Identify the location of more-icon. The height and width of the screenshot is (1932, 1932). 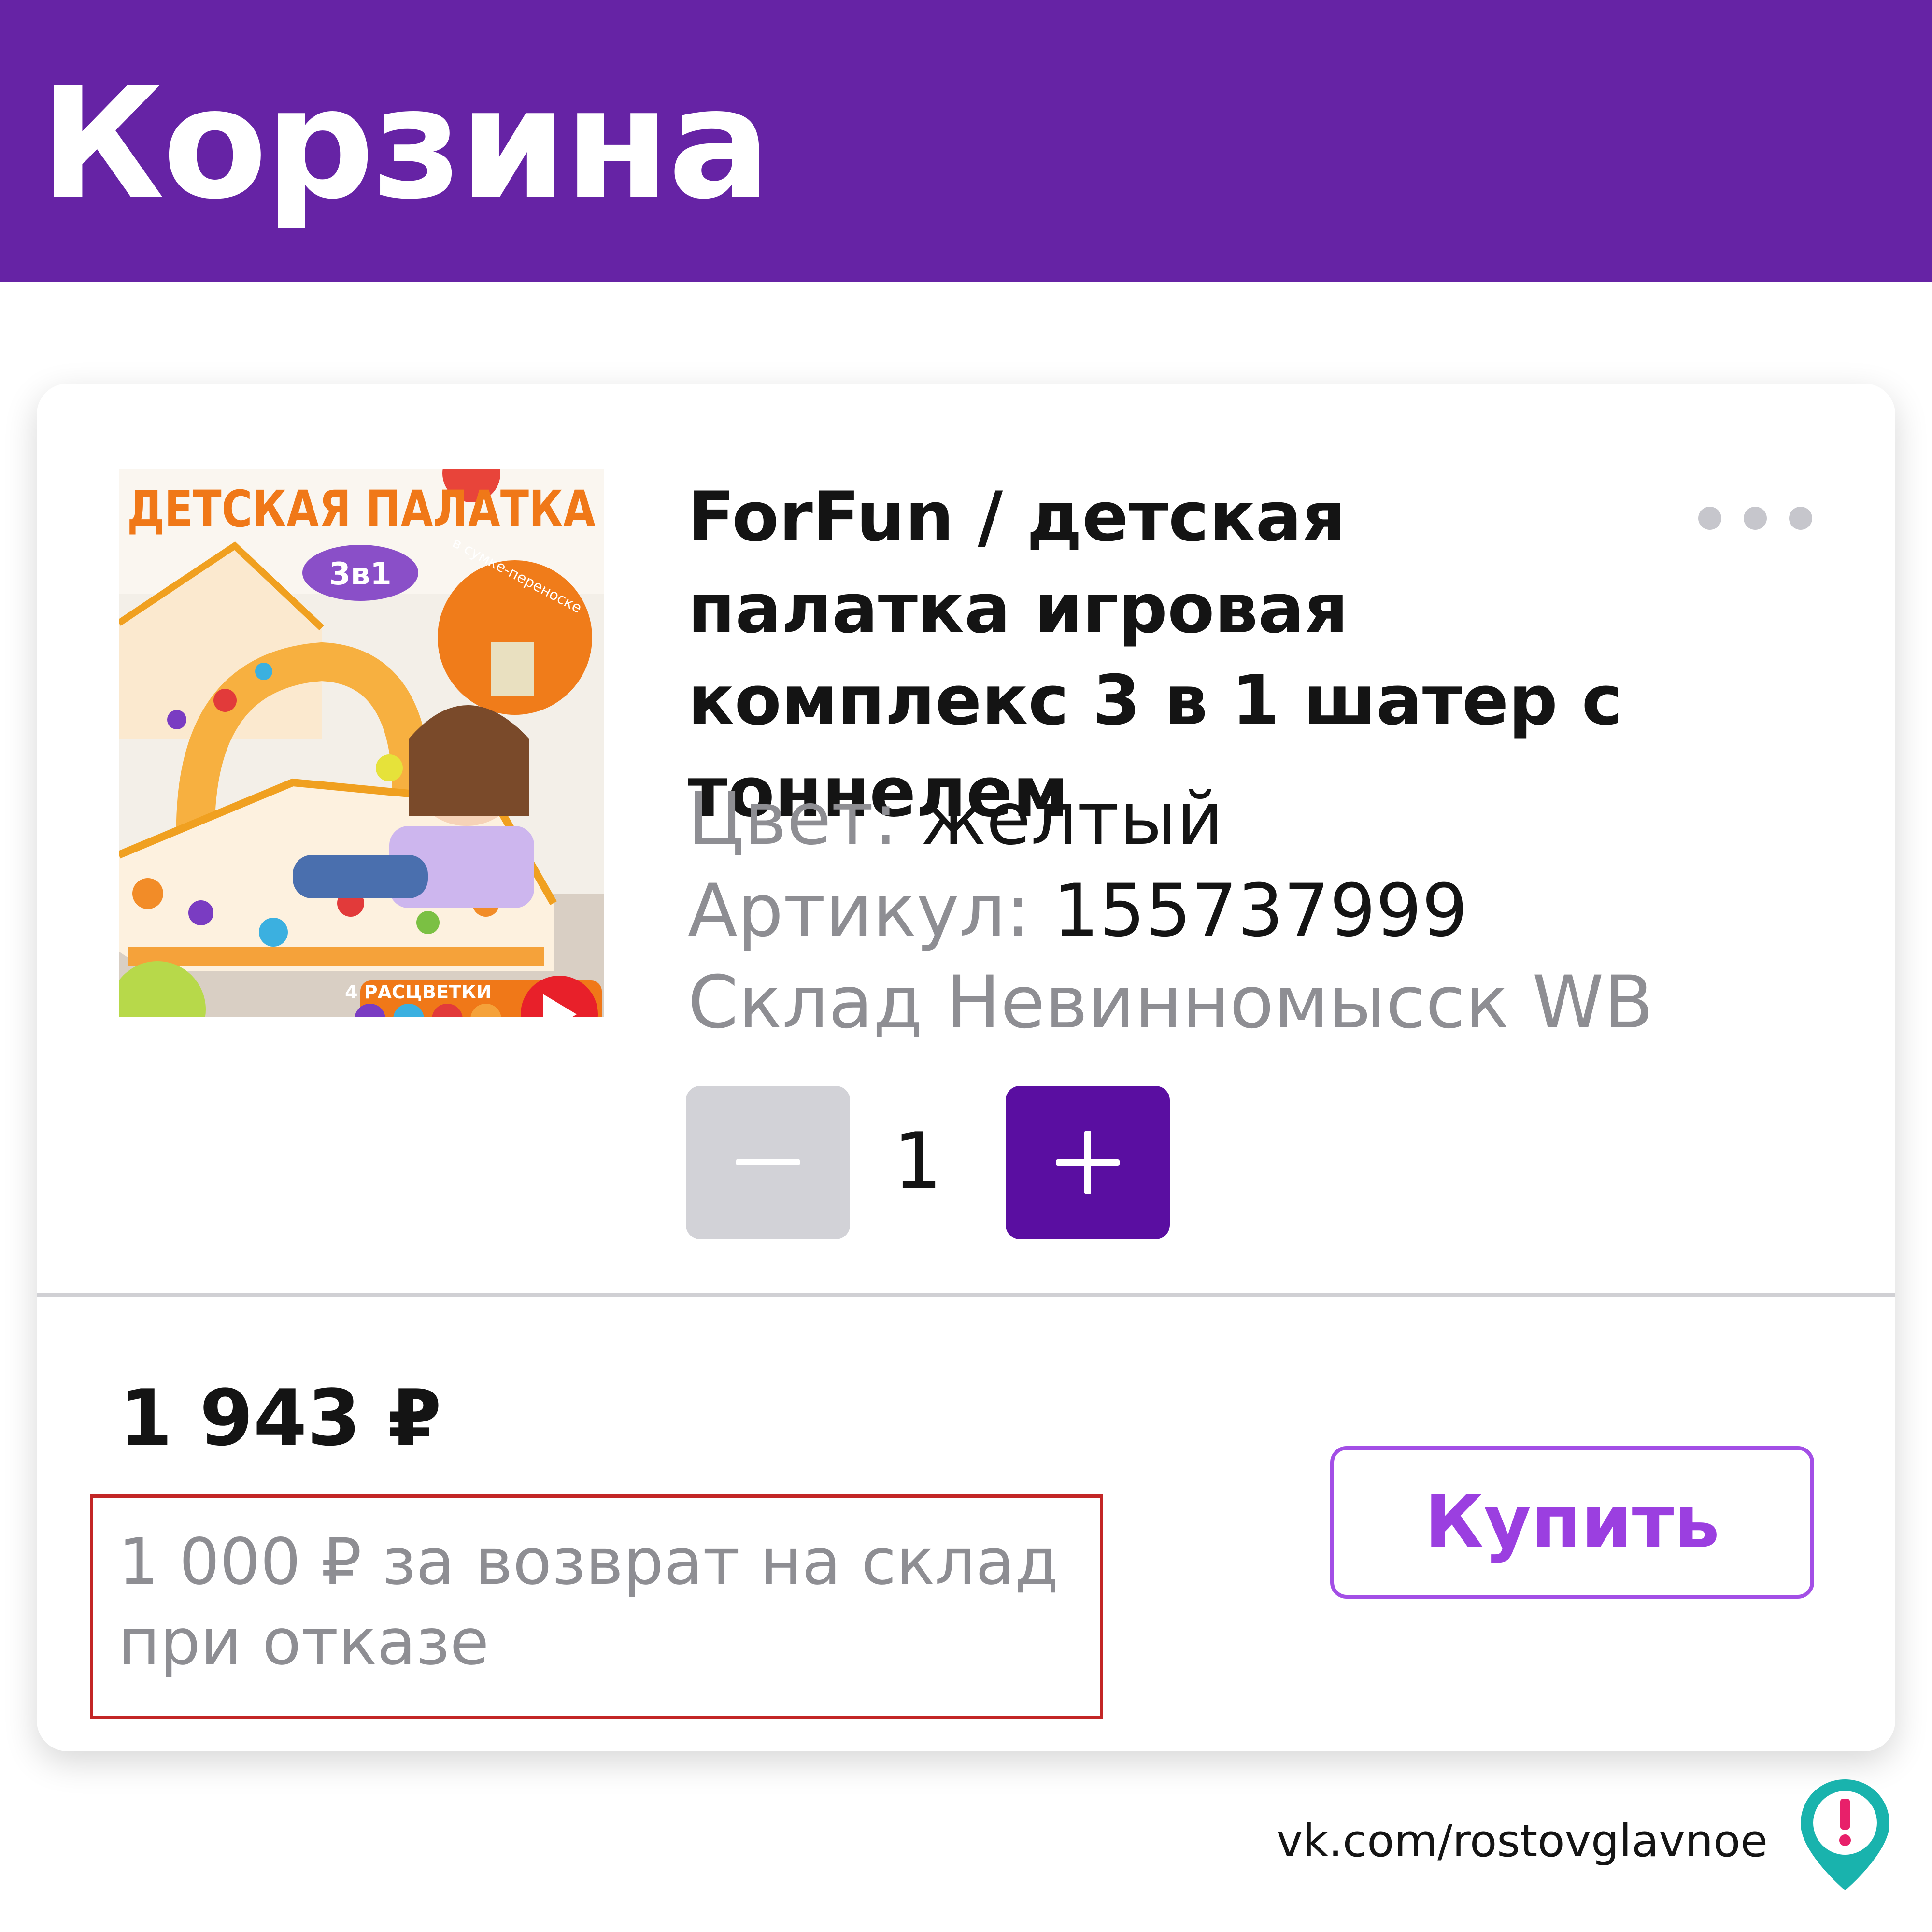
(1755, 518).